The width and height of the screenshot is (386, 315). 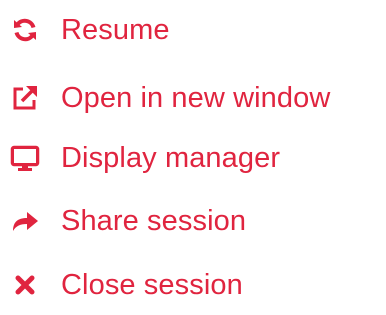 What do you see at coordinates (25, 158) in the screenshot?
I see `monitor-icon` at bounding box center [25, 158].